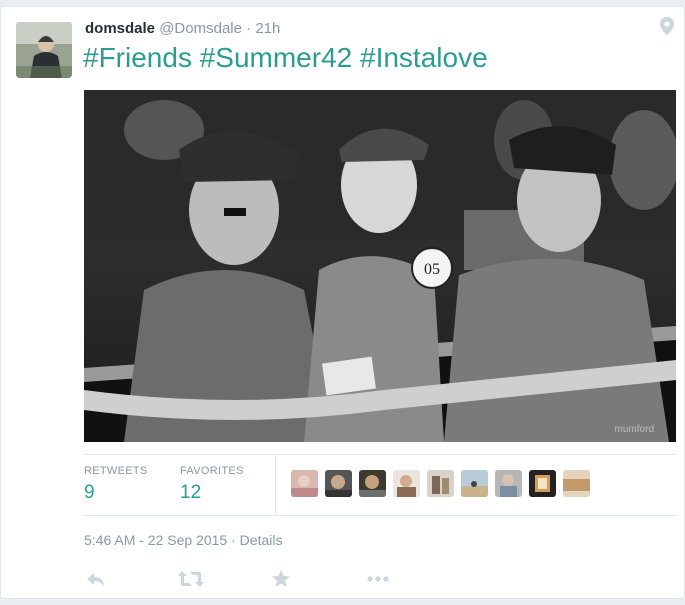 The image size is (685, 605). I want to click on tweet-header: domsdale @Domsdale · 21h, so click(182, 29).